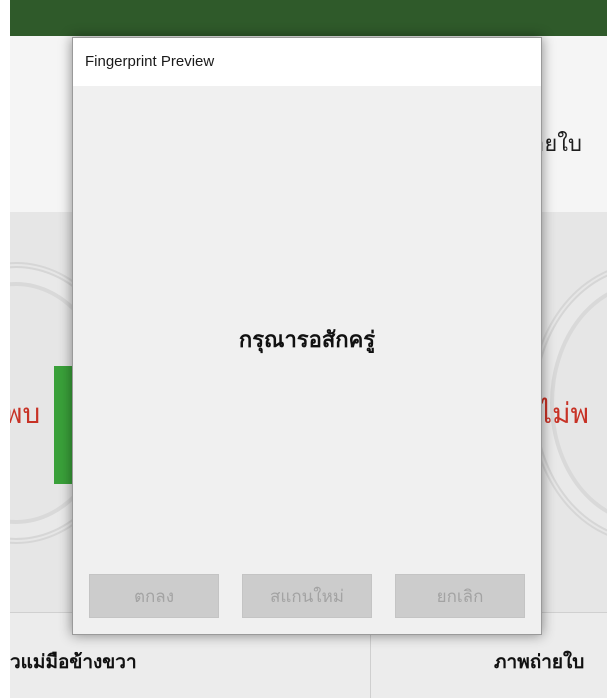 The height and width of the screenshot is (698, 607). I want to click on rescan-button: สแกนใหม่, so click(307, 596).